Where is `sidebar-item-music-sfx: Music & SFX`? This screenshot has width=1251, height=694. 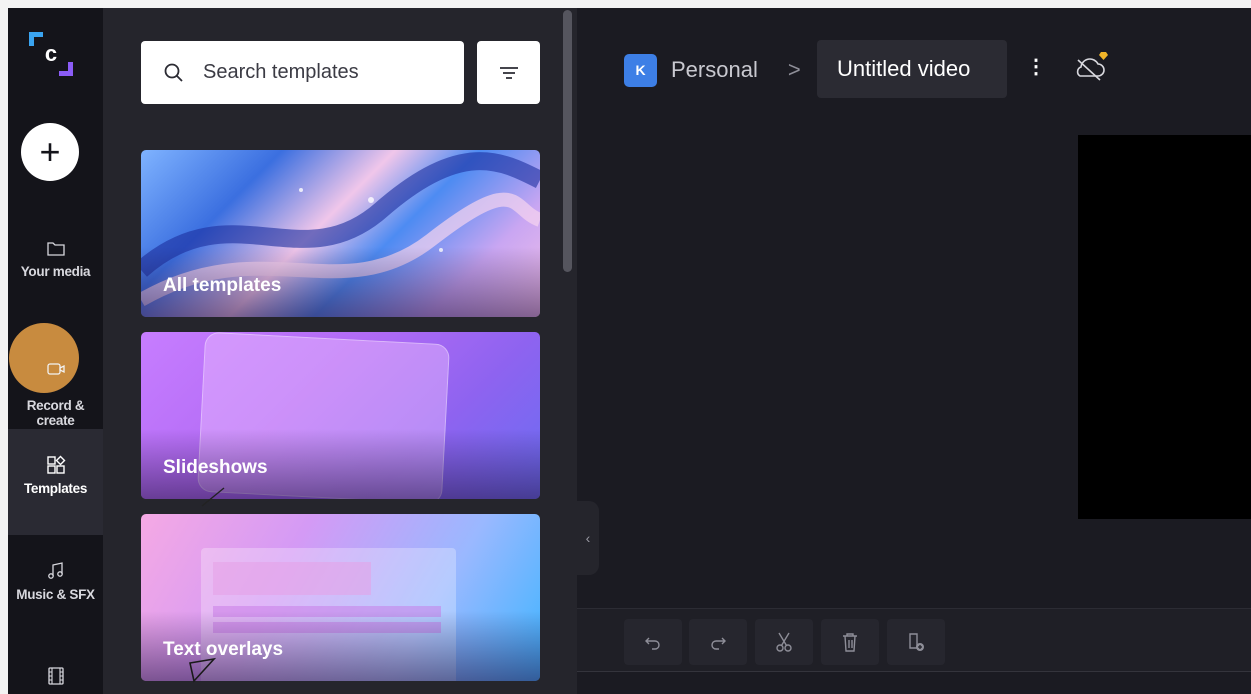 sidebar-item-music-sfx: Music & SFX is located at coordinates (55, 596).